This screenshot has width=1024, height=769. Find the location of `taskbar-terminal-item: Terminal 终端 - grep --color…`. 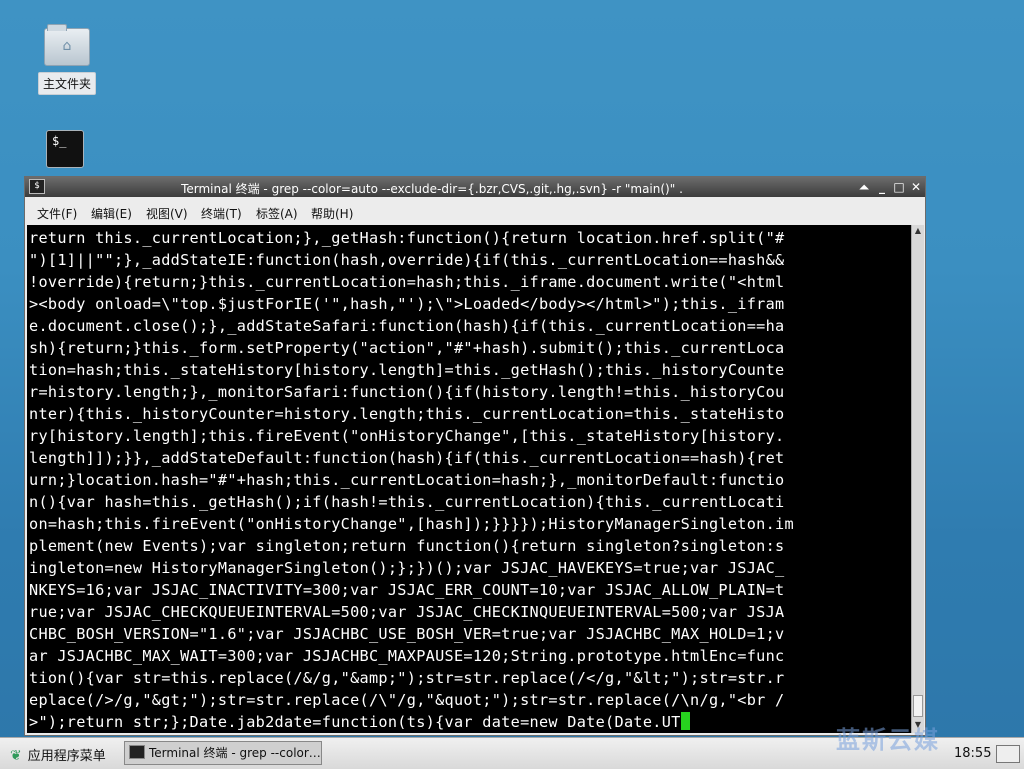

taskbar-terminal-item: Terminal 终端 - grep --color… is located at coordinates (223, 753).